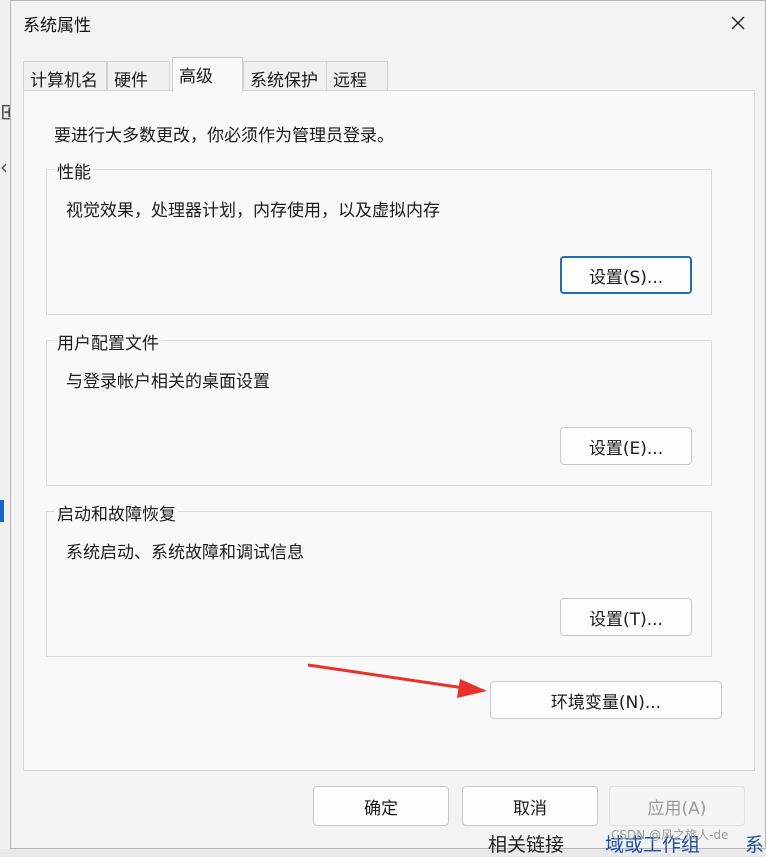 Image resolution: width=766 pixels, height=857 pixels. I want to click on tab-remote: 远程, so click(357, 76).